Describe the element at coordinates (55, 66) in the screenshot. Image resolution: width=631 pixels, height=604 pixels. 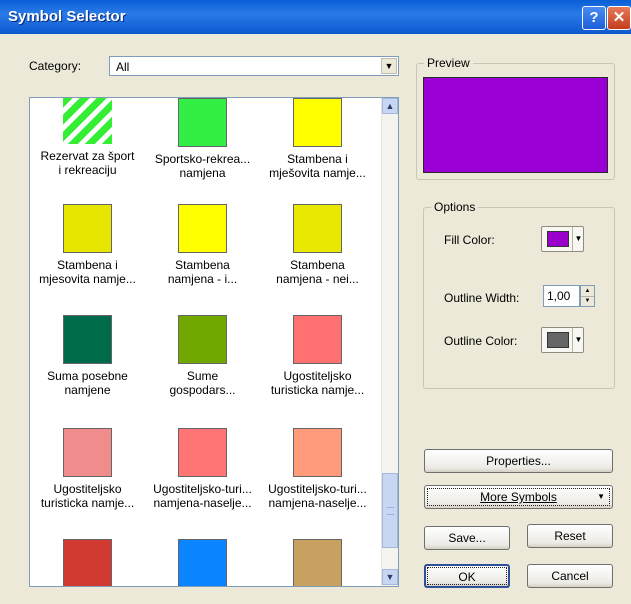
I see `category-label: Category:` at that location.